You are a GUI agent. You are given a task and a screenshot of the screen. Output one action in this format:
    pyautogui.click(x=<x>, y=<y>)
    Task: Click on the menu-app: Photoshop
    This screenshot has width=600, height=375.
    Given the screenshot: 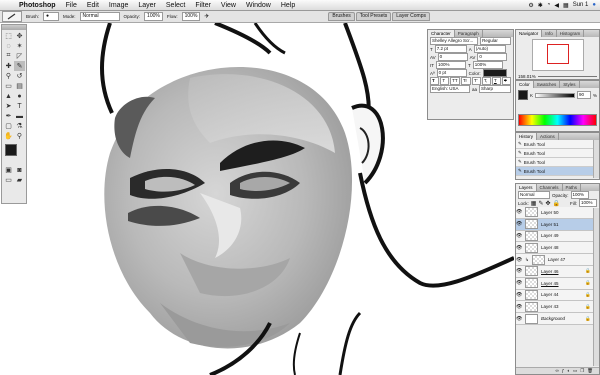 What is the action you would take?
    pyautogui.click(x=37, y=5)
    